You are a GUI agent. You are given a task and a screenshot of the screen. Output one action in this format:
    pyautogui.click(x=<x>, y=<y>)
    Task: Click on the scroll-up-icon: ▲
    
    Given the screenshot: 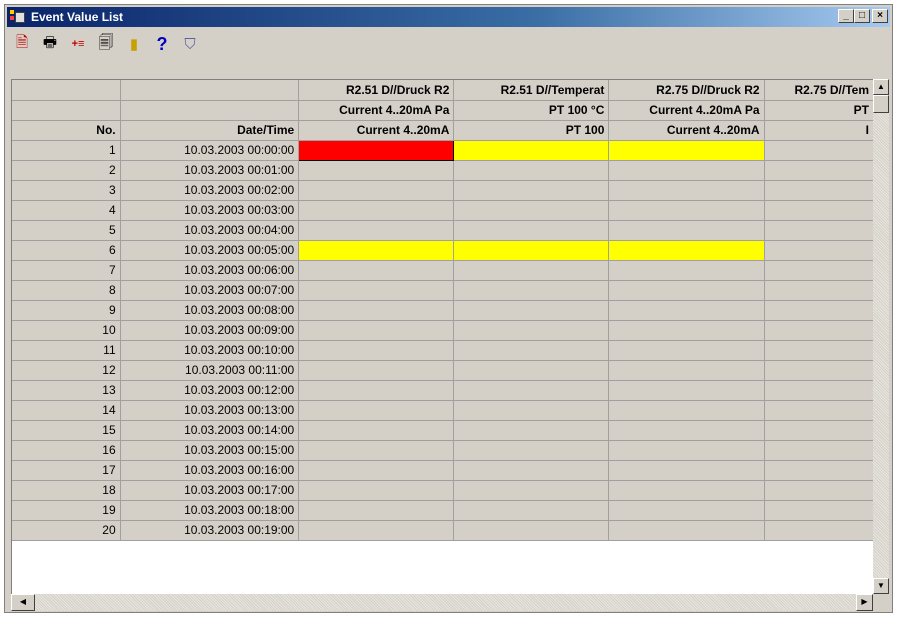 What is the action you would take?
    pyautogui.click(x=881, y=87)
    